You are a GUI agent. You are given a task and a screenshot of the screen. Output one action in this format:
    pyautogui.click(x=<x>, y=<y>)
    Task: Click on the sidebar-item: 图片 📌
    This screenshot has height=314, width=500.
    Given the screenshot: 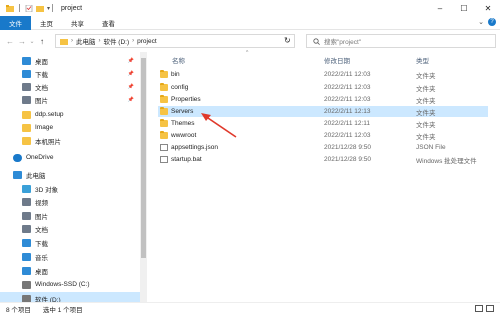 What is the action you would take?
    pyautogui.click(x=70, y=99)
    